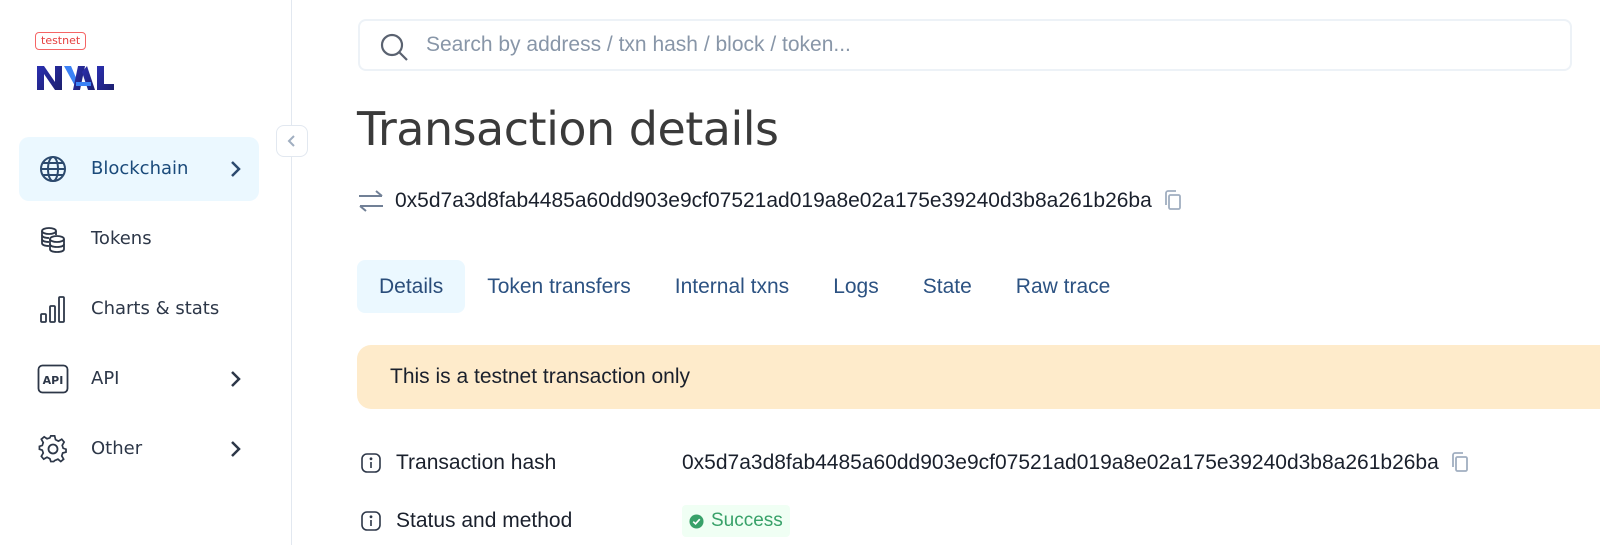 This screenshot has width=1600, height=545. What do you see at coordinates (53, 169) in the screenshot?
I see `globe-icon` at bounding box center [53, 169].